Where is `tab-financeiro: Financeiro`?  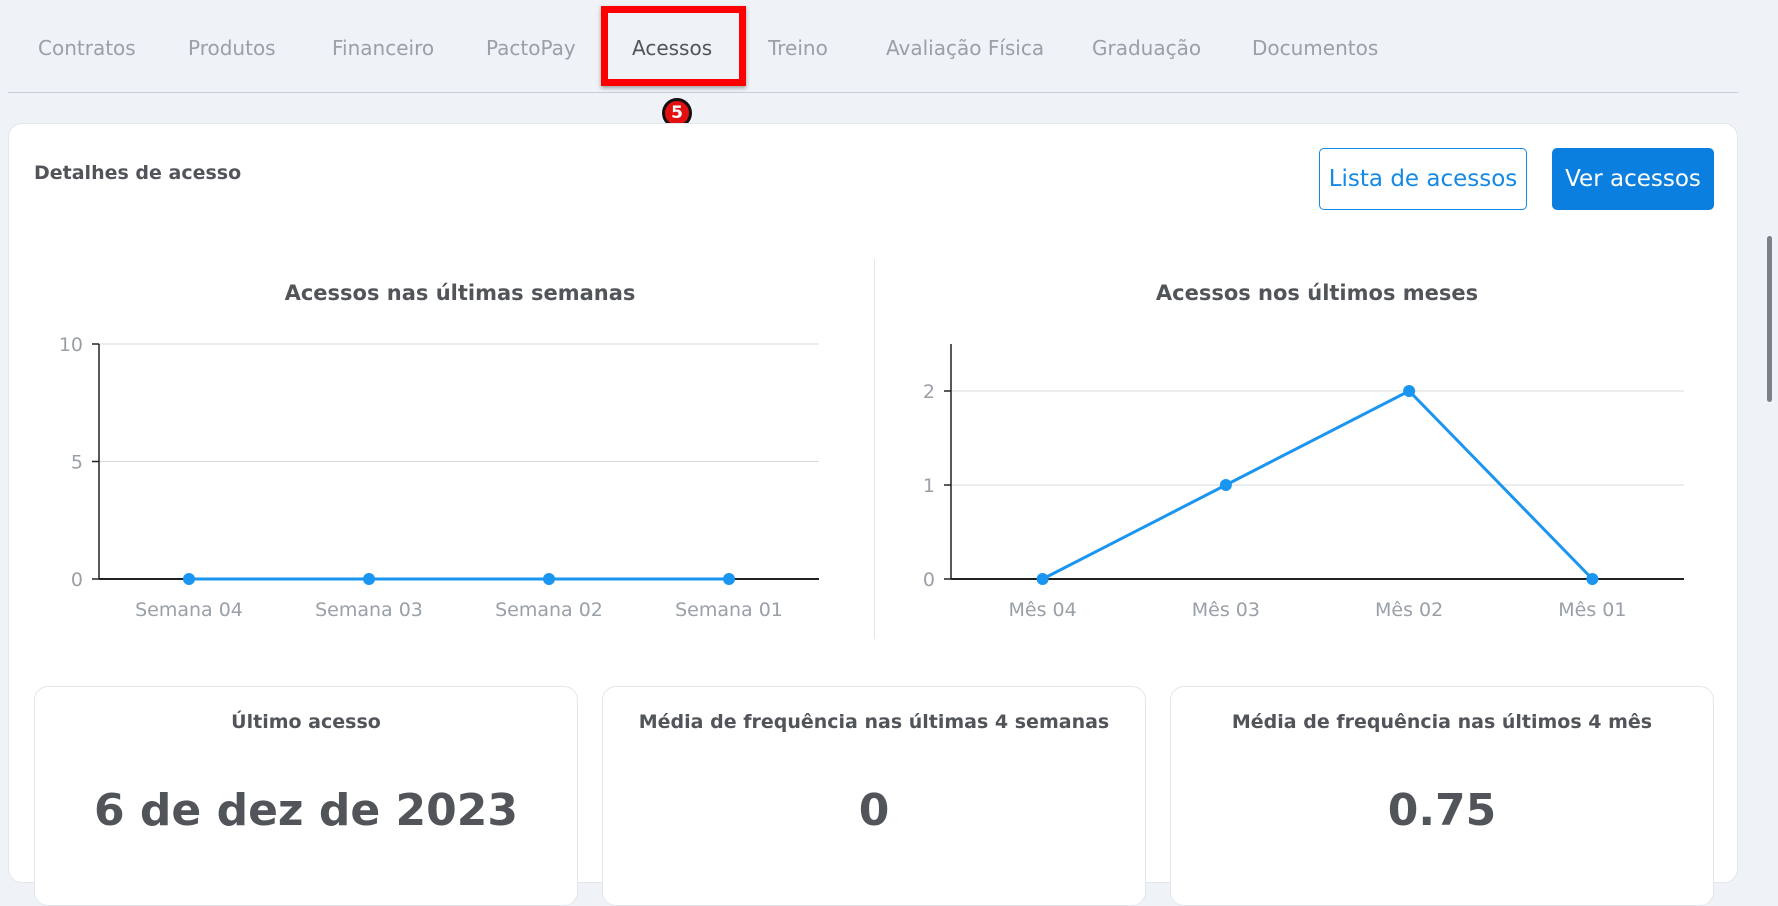
tab-financeiro: Financeiro is located at coordinates (383, 48).